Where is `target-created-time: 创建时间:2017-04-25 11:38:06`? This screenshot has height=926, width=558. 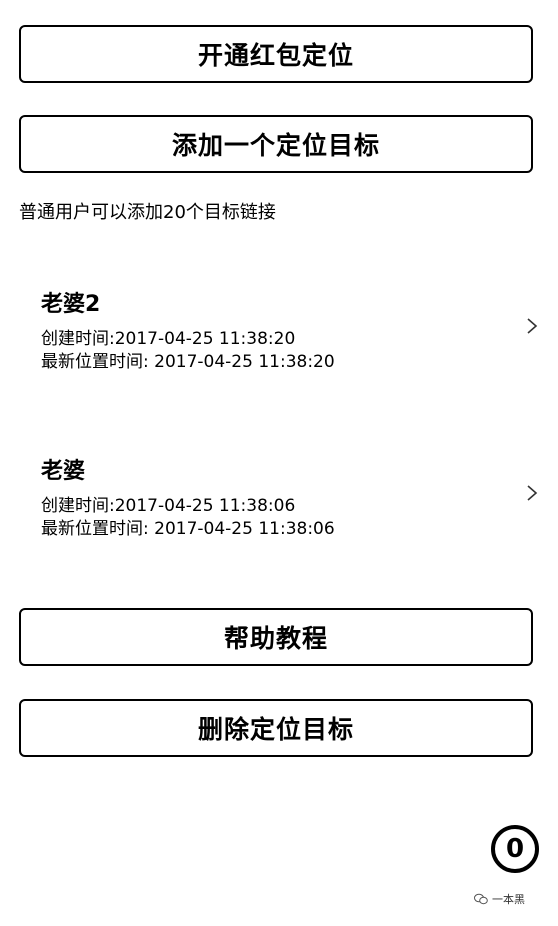 target-created-time: 创建时间:2017-04-25 11:38:06 is located at coordinates (168, 506).